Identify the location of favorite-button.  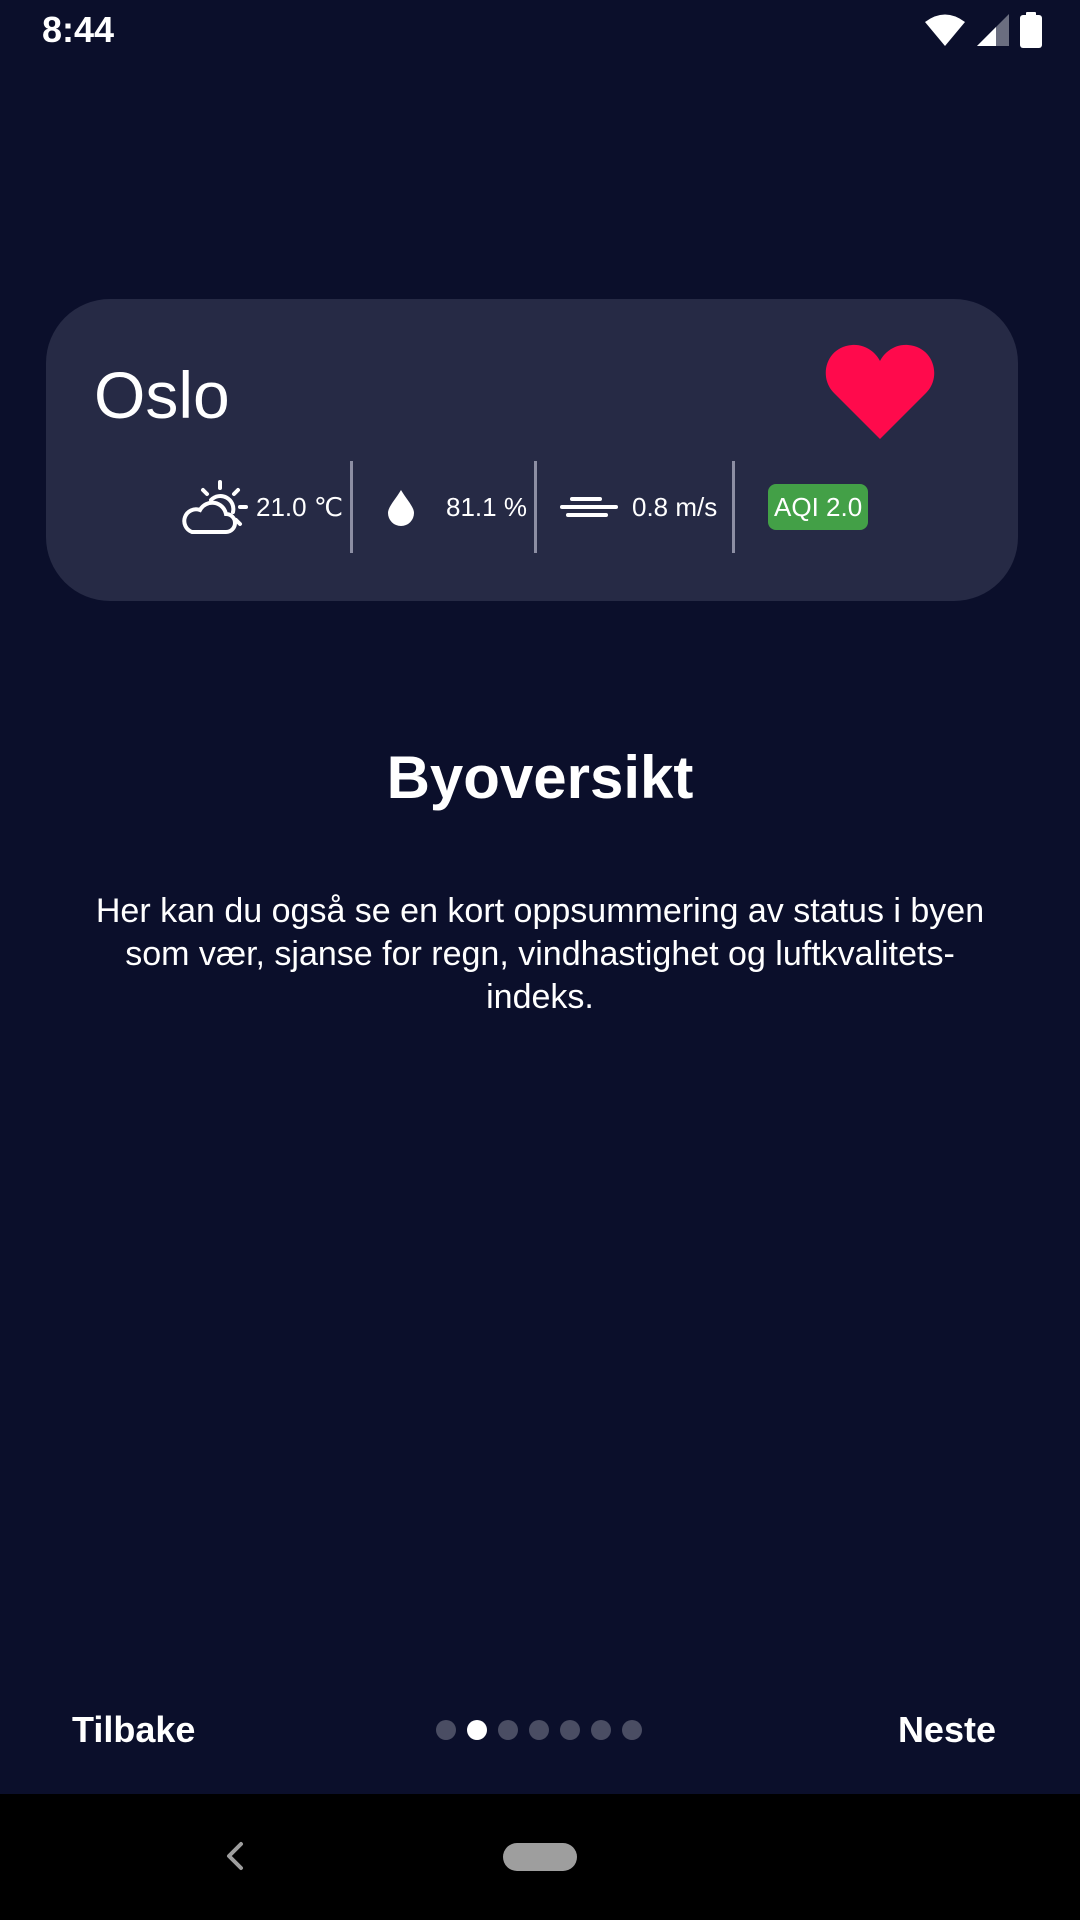
(880, 391).